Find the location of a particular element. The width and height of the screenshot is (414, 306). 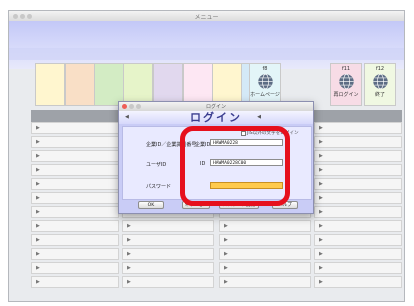

dialog-titlebar: ログイン is located at coordinates (216, 106).